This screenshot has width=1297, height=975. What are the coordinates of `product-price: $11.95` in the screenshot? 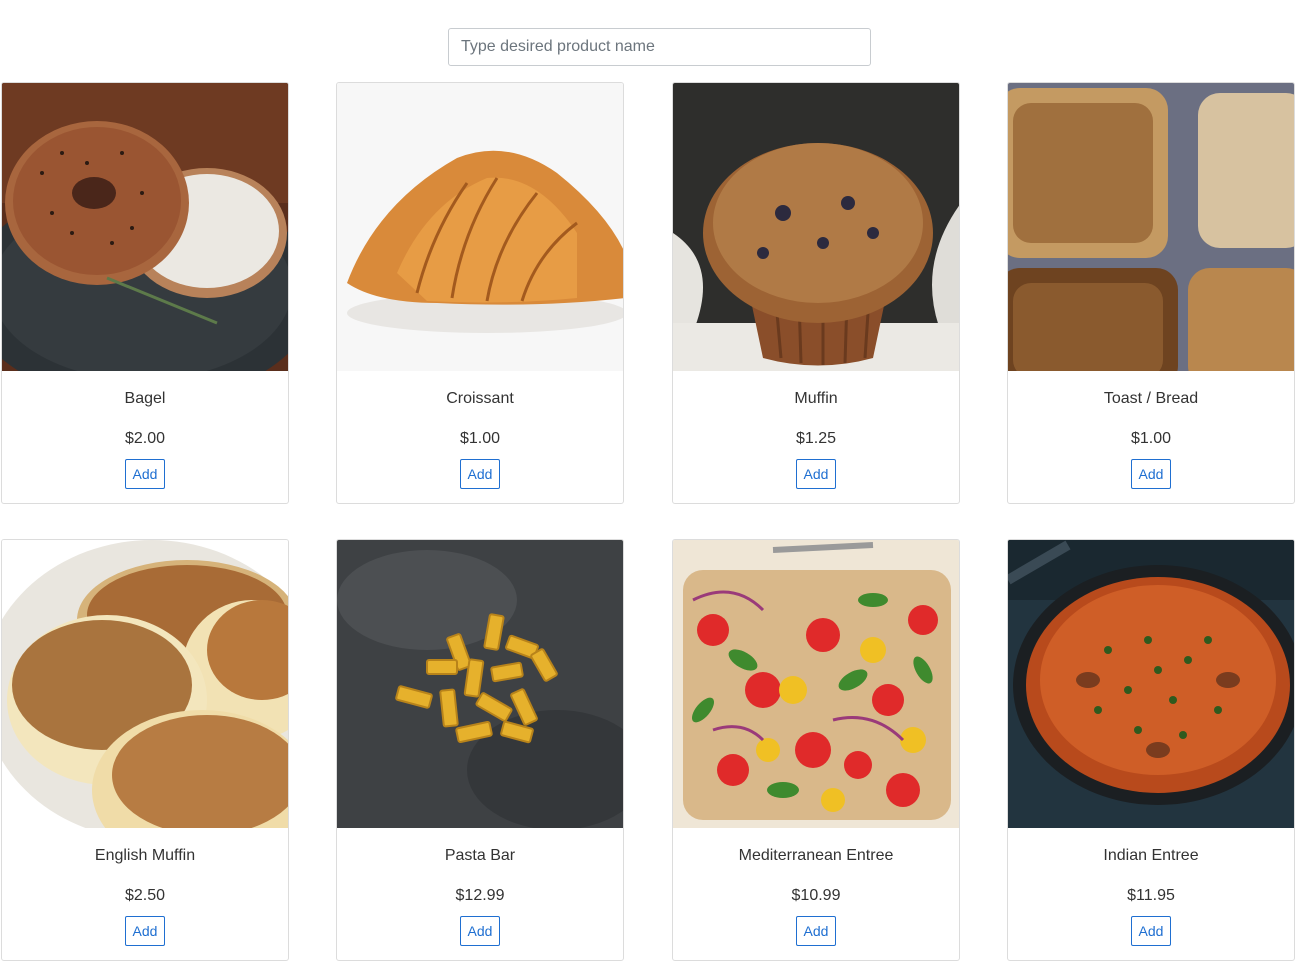 It's located at (1151, 895).